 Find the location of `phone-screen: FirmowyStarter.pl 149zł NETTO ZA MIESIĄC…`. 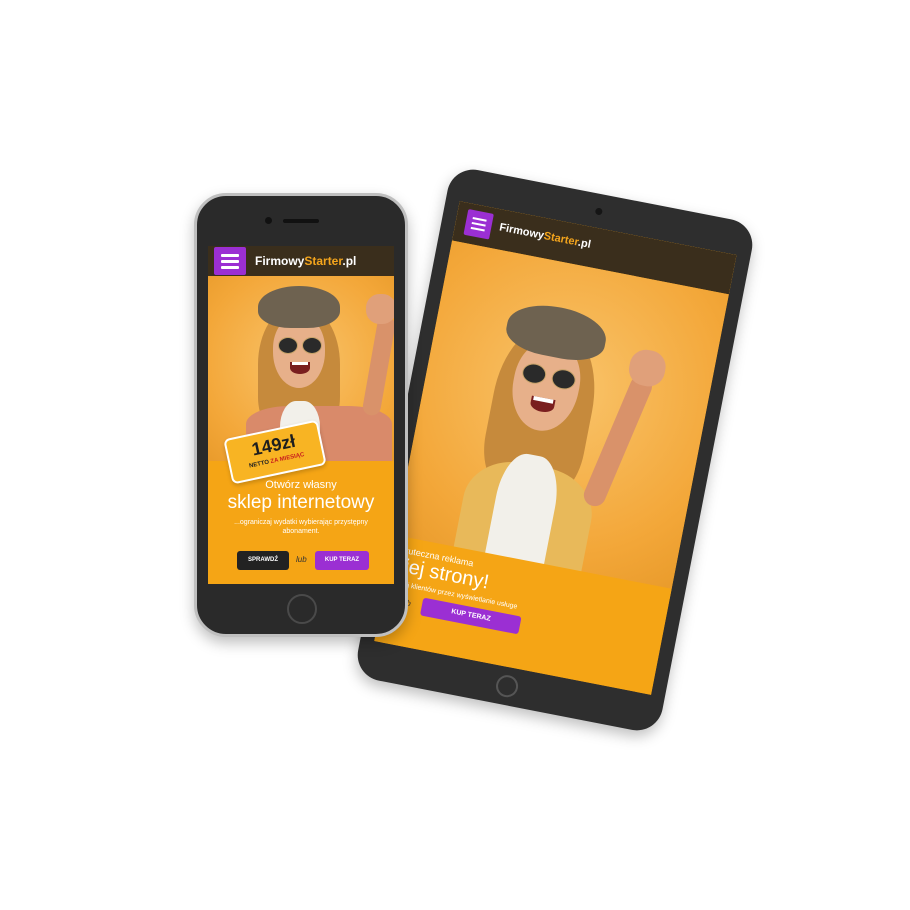

phone-screen: FirmowyStarter.pl 149zł NETTO ZA MIESIĄC… is located at coordinates (301, 415).